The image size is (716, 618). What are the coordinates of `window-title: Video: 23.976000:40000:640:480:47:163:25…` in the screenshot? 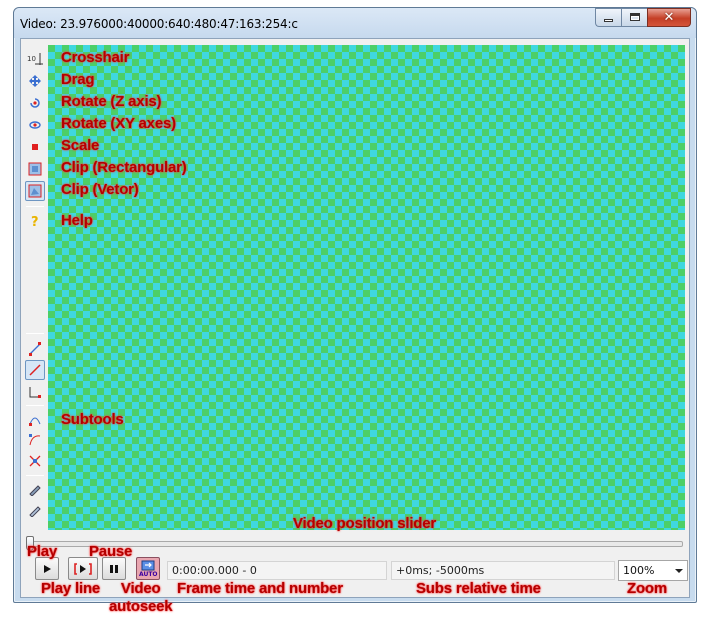 It's located at (159, 24).